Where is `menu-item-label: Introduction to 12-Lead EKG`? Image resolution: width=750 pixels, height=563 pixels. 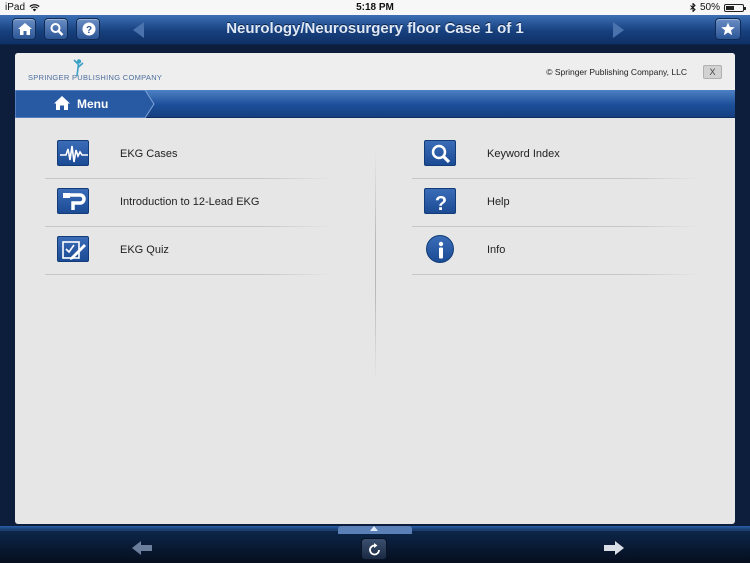
menu-item-label: Introduction to 12-Lead EKG is located at coordinates (190, 202).